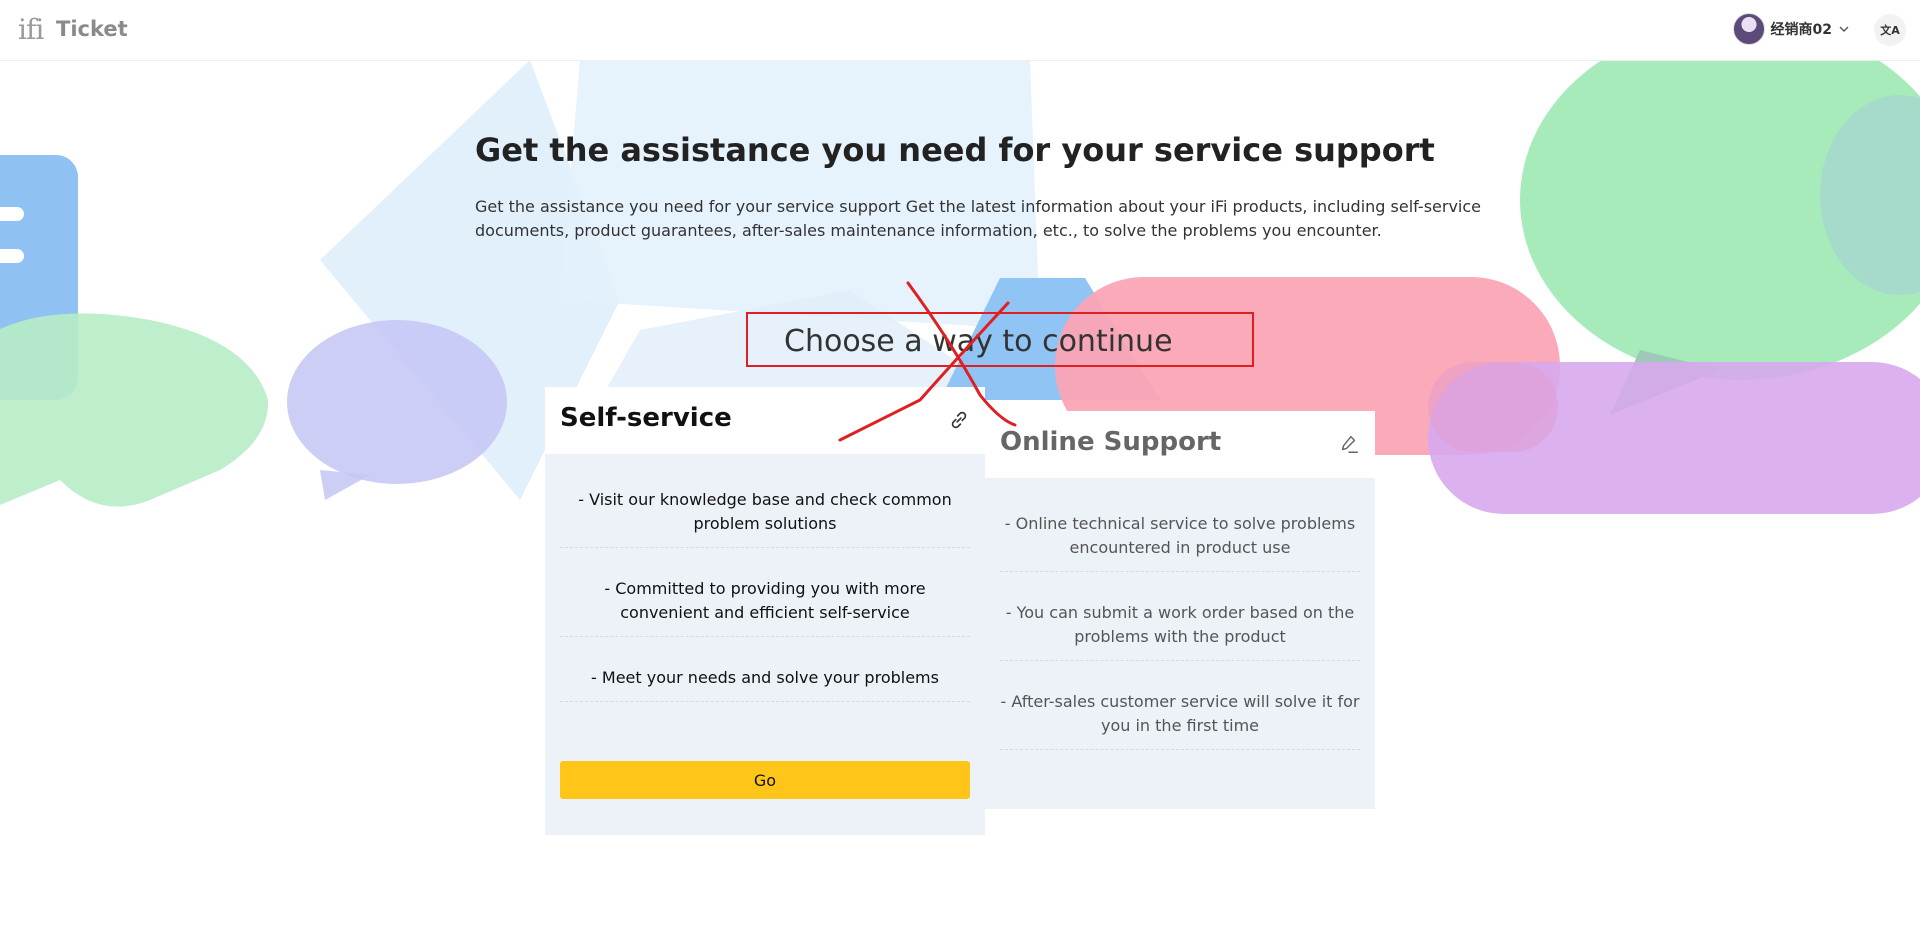 This screenshot has width=1920, height=946. What do you see at coordinates (1801, 30) in the screenshot?
I see `user-name: 经销商02` at bounding box center [1801, 30].